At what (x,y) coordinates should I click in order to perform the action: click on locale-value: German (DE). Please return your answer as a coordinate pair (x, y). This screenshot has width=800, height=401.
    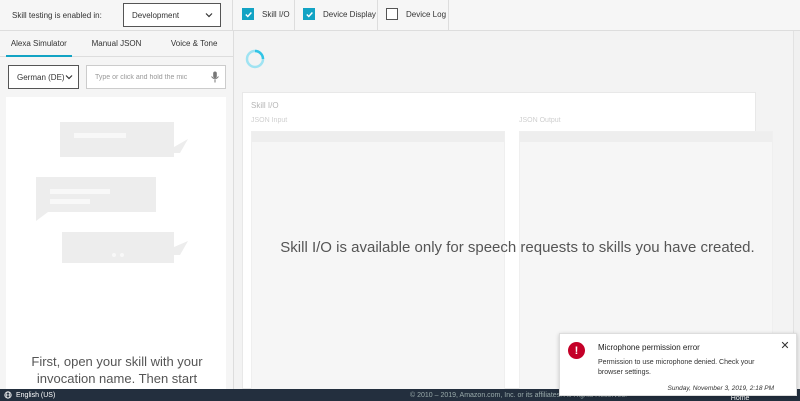
    Looking at the image, I should click on (41, 77).